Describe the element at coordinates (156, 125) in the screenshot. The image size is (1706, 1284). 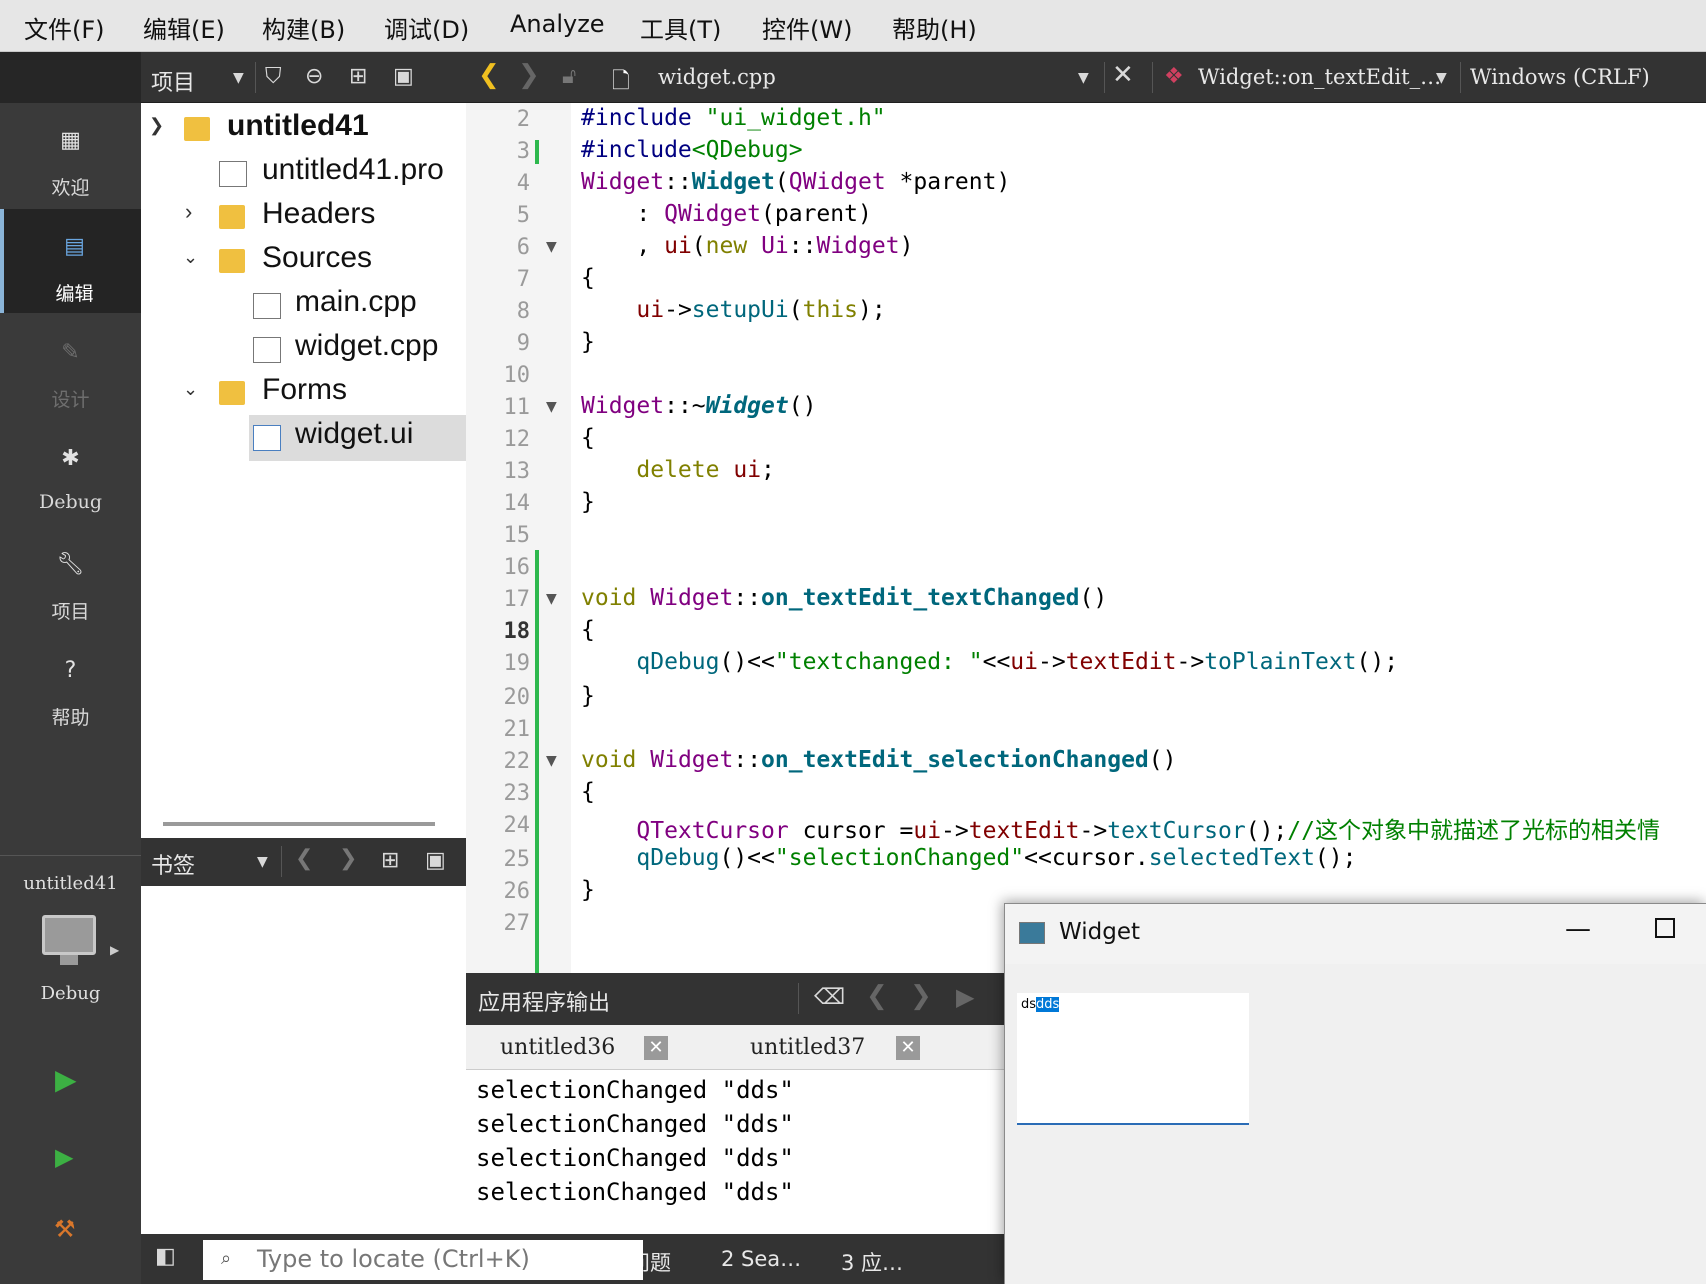
I see `chevron-down-icon: ❯` at that location.